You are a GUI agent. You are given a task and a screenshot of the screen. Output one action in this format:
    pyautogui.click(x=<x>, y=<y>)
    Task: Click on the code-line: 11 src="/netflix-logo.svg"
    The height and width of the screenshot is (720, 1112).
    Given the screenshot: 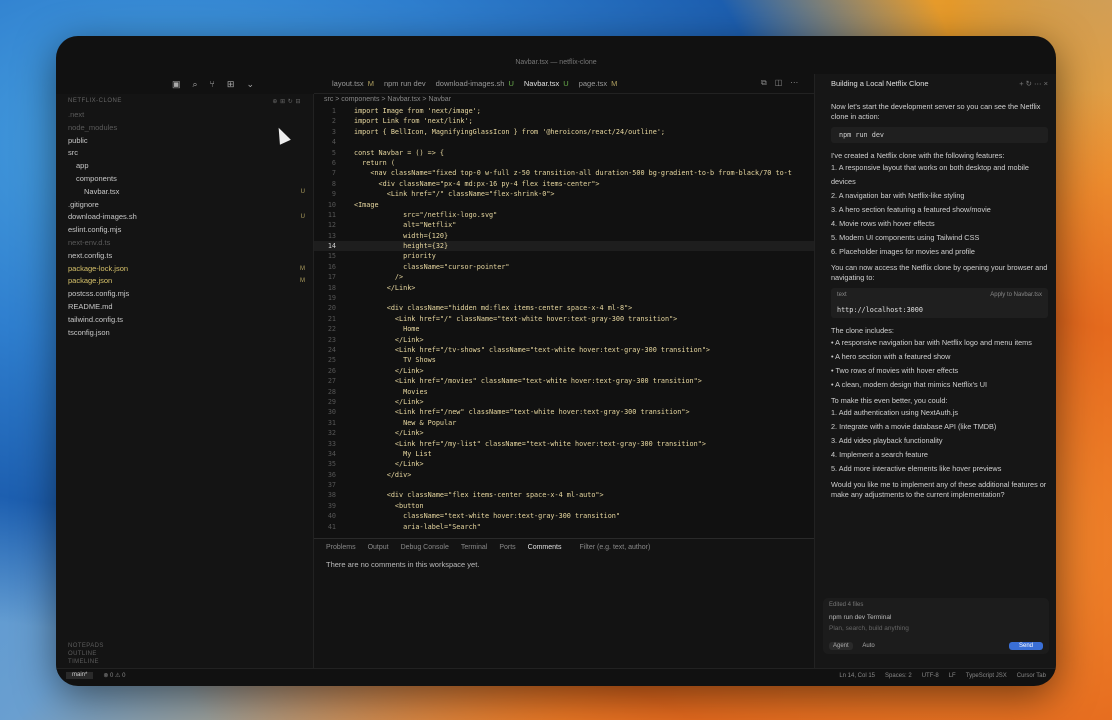 What is the action you would take?
    pyautogui.click(x=564, y=215)
    